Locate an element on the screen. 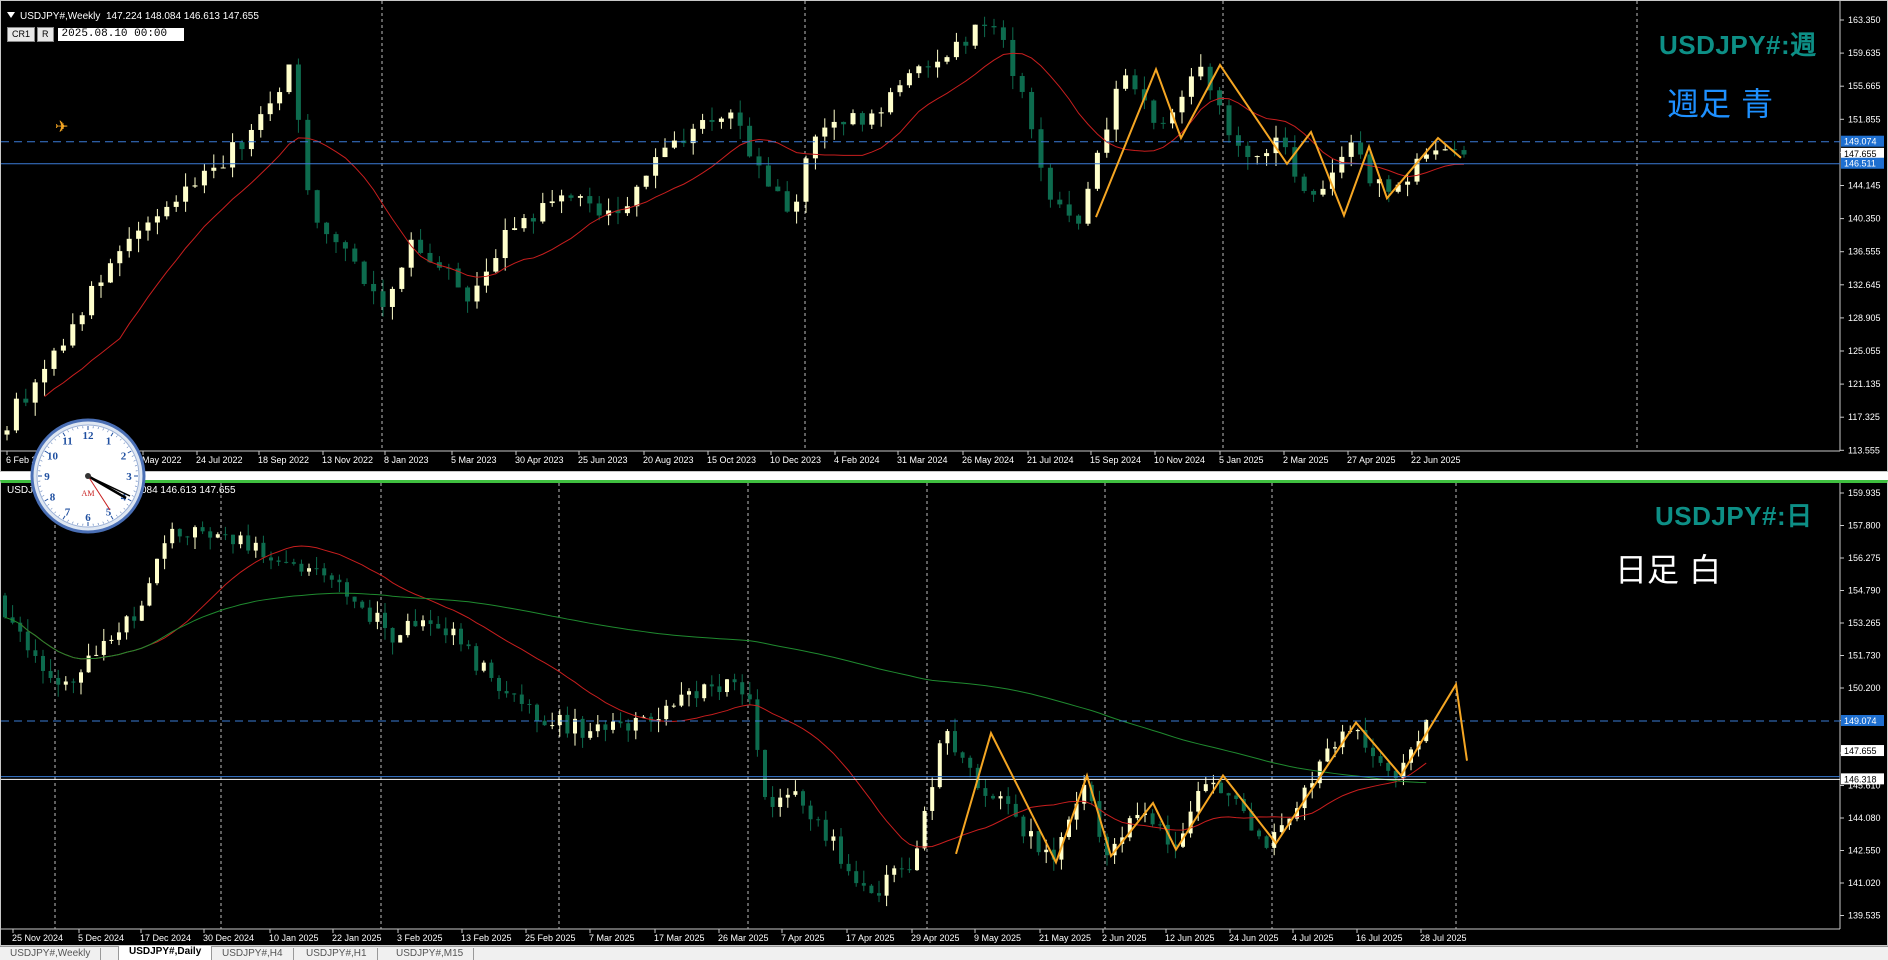  date-tick-label: 17 Dec 2024 is located at coordinates (165, 938).